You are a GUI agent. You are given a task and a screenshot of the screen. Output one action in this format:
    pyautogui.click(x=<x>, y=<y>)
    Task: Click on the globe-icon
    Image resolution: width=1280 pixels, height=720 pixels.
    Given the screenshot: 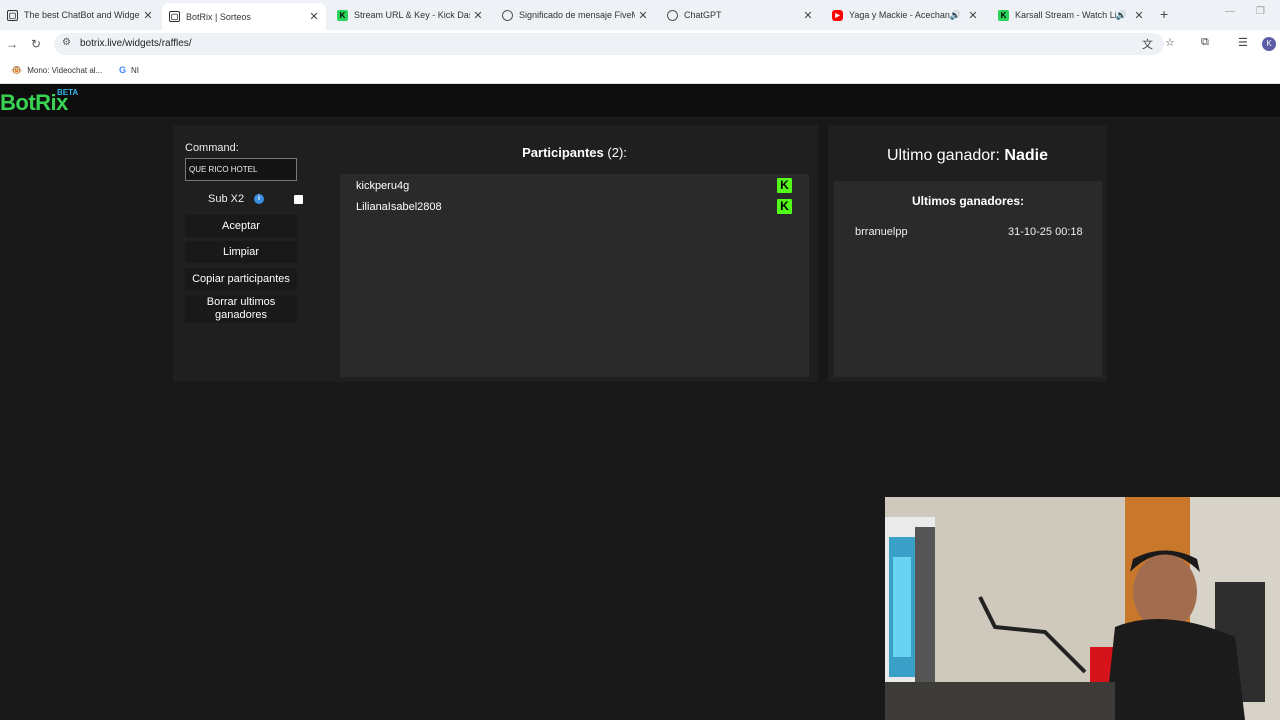 What is the action you would take?
    pyautogui.click(x=507, y=15)
    